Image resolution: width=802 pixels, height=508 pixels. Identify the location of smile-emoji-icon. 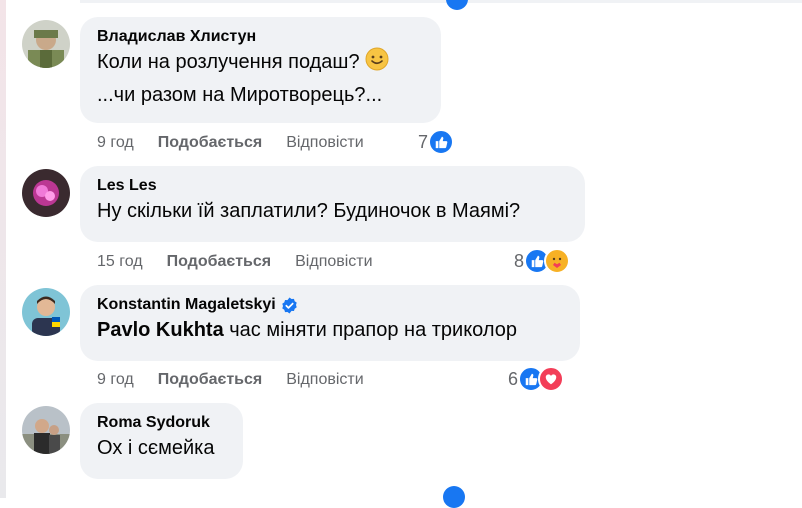
(377, 63).